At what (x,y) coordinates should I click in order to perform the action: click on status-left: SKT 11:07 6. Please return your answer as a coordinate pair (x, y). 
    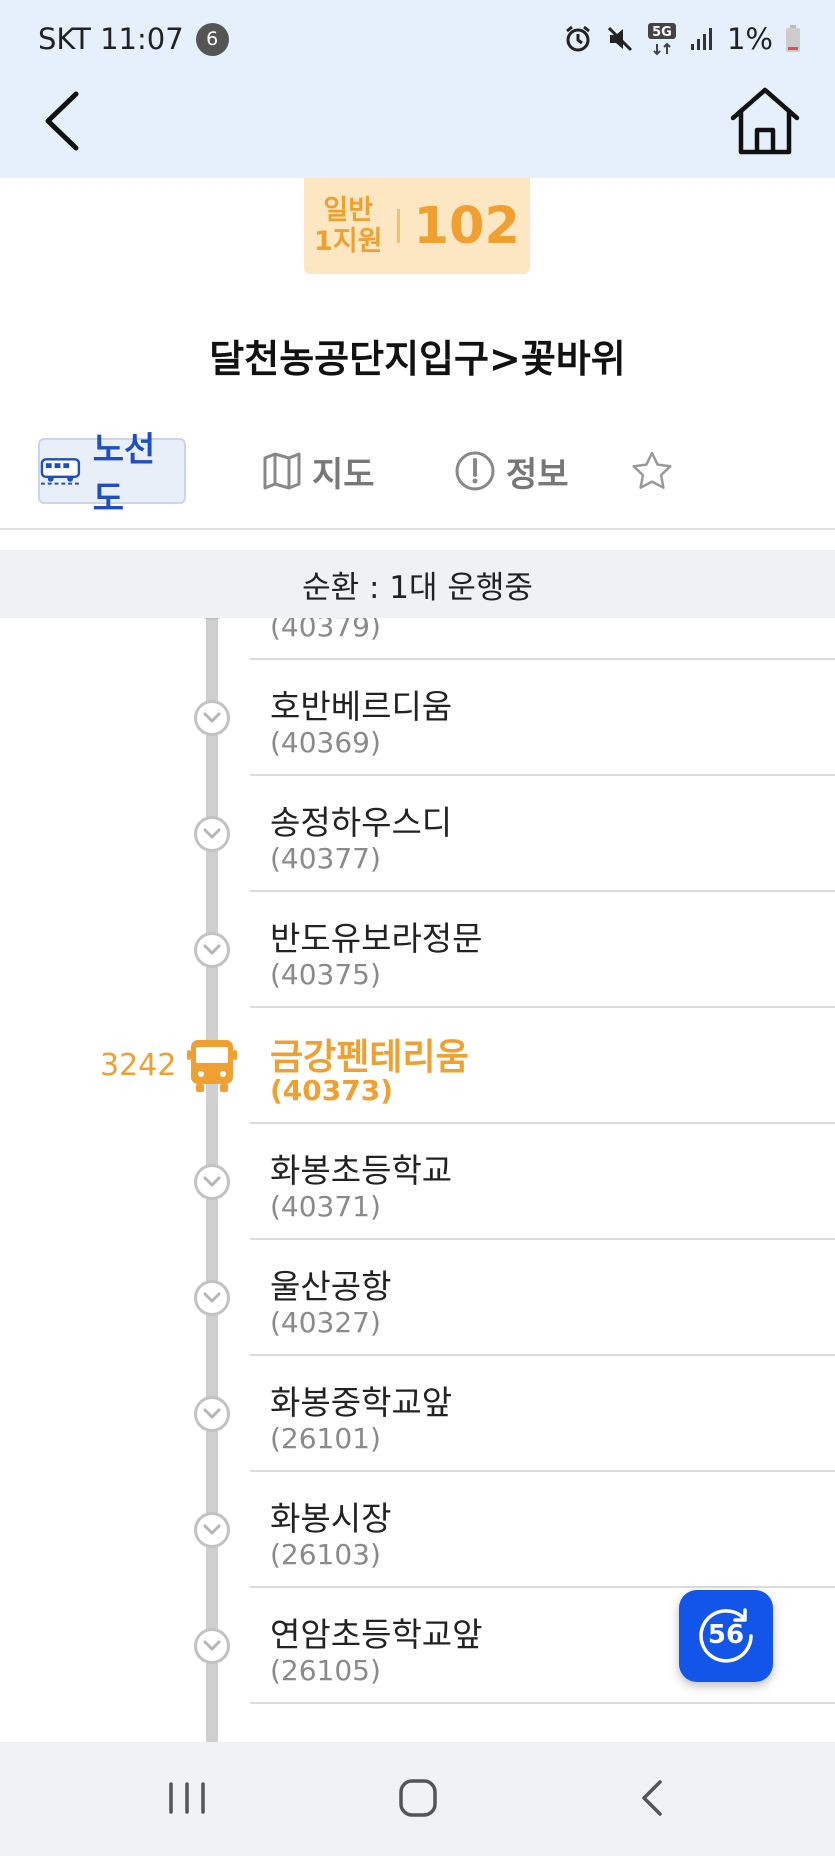
    Looking at the image, I should click on (133, 39).